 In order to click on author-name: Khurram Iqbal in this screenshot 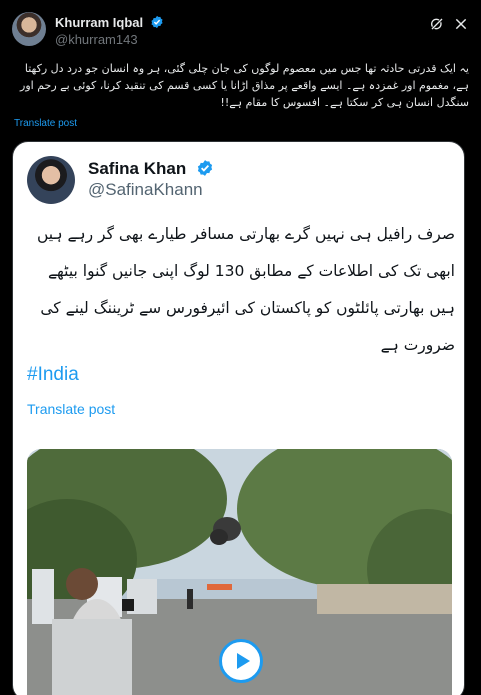, I will do `click(99, 22)`.